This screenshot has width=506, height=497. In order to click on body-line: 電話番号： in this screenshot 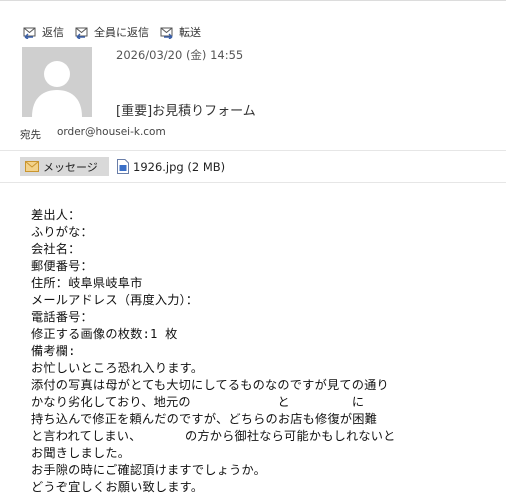, I will do `click(62, 317)`.